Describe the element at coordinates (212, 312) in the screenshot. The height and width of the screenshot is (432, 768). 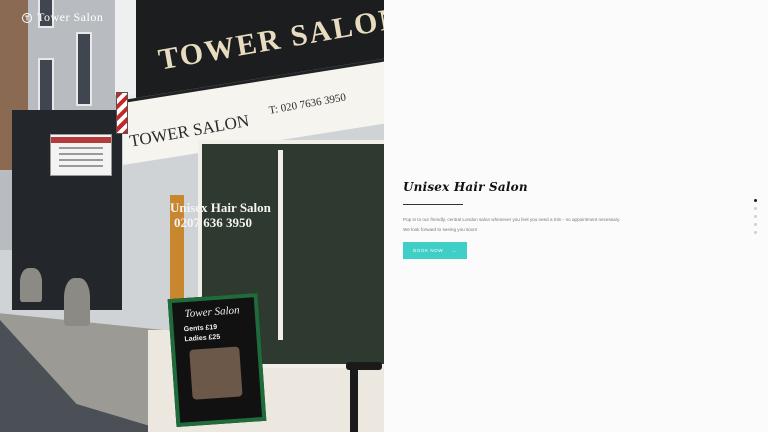
I see `a-board-title: Tower Salon` at that location.